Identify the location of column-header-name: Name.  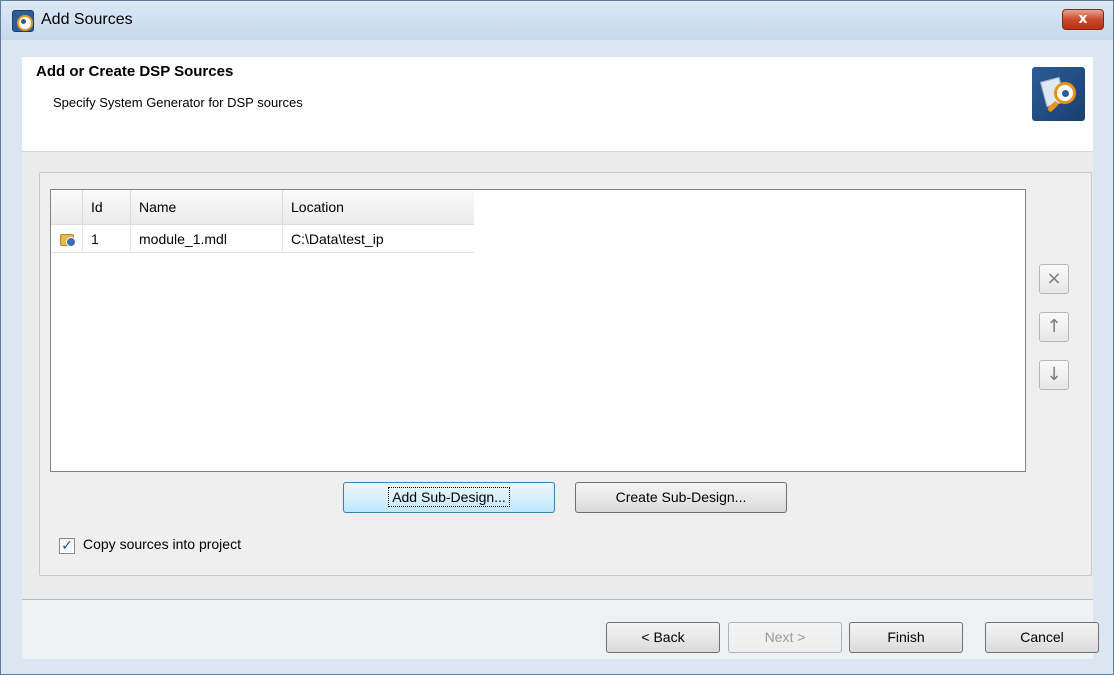
(207, 207).